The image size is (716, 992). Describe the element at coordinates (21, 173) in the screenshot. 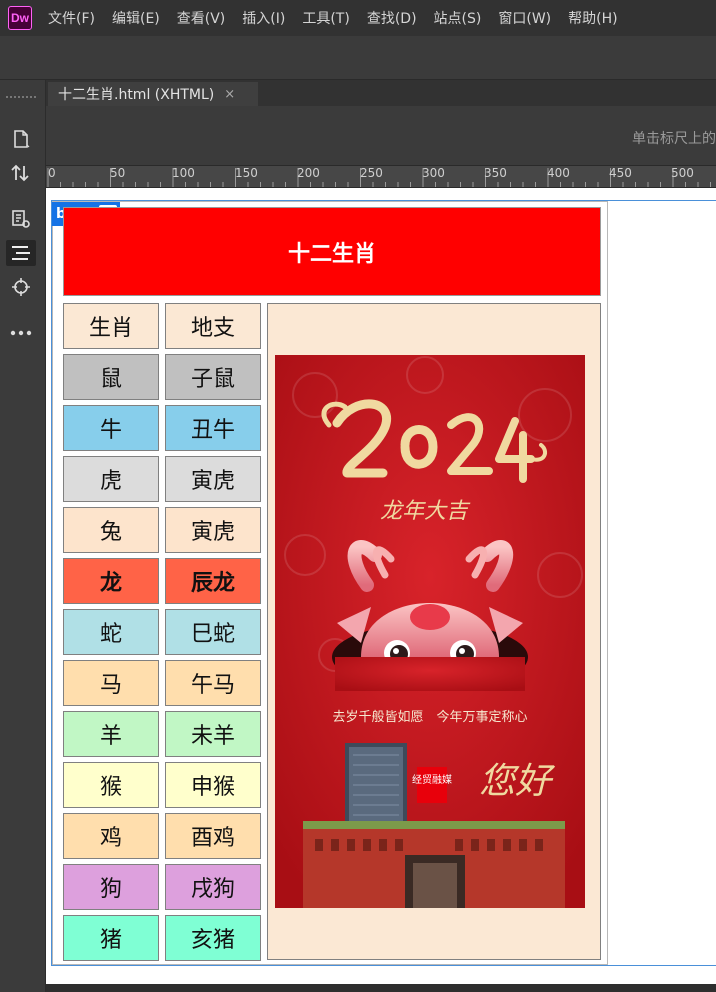

I see `file-transfer-icon` at that location.